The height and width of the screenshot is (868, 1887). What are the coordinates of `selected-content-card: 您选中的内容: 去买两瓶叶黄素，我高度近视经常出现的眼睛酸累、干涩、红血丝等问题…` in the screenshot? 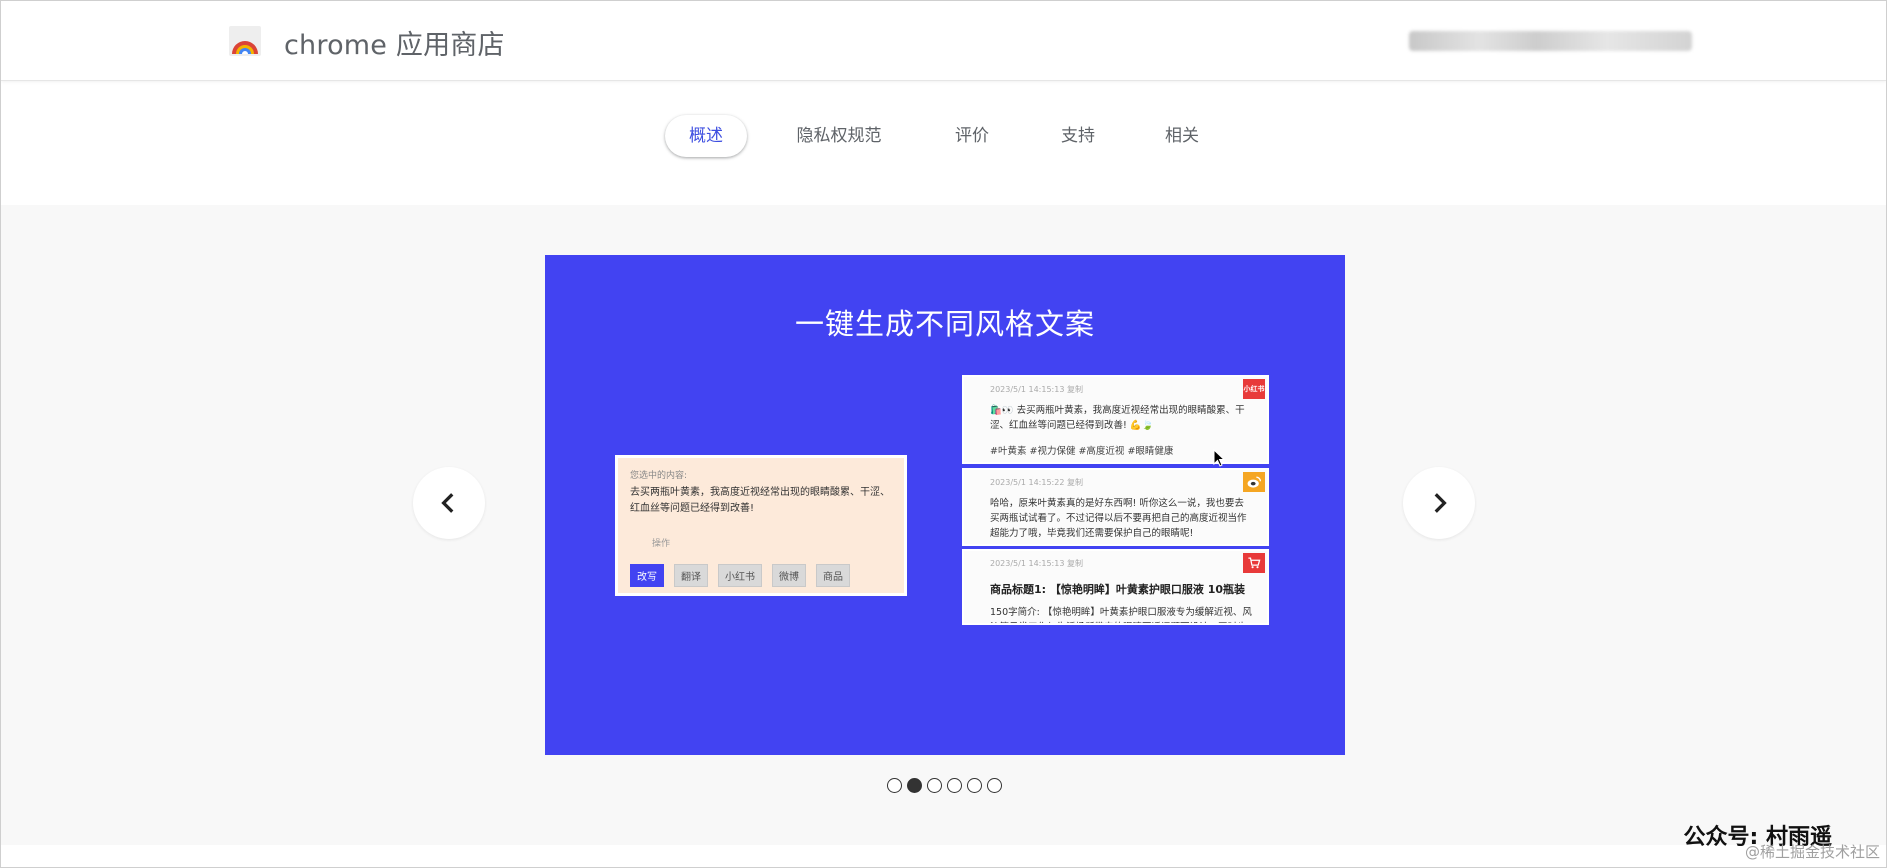 It's located at (761, 525).